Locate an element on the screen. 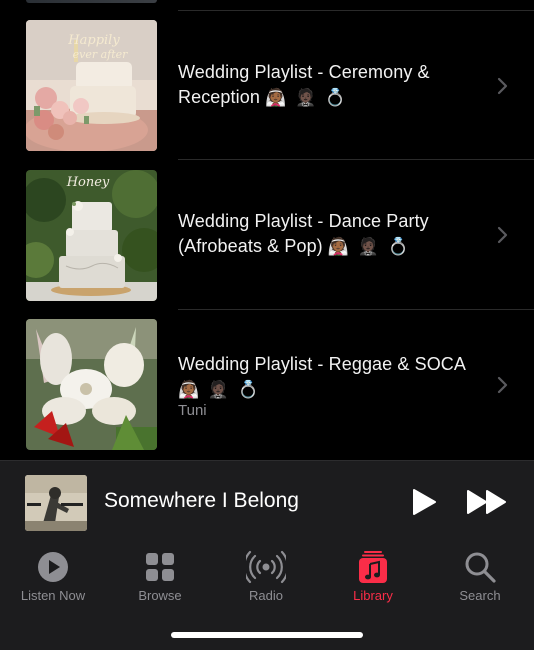 This screenshot has height=650, width=534. tab-label: Radio is located at coordinates (266, 595).